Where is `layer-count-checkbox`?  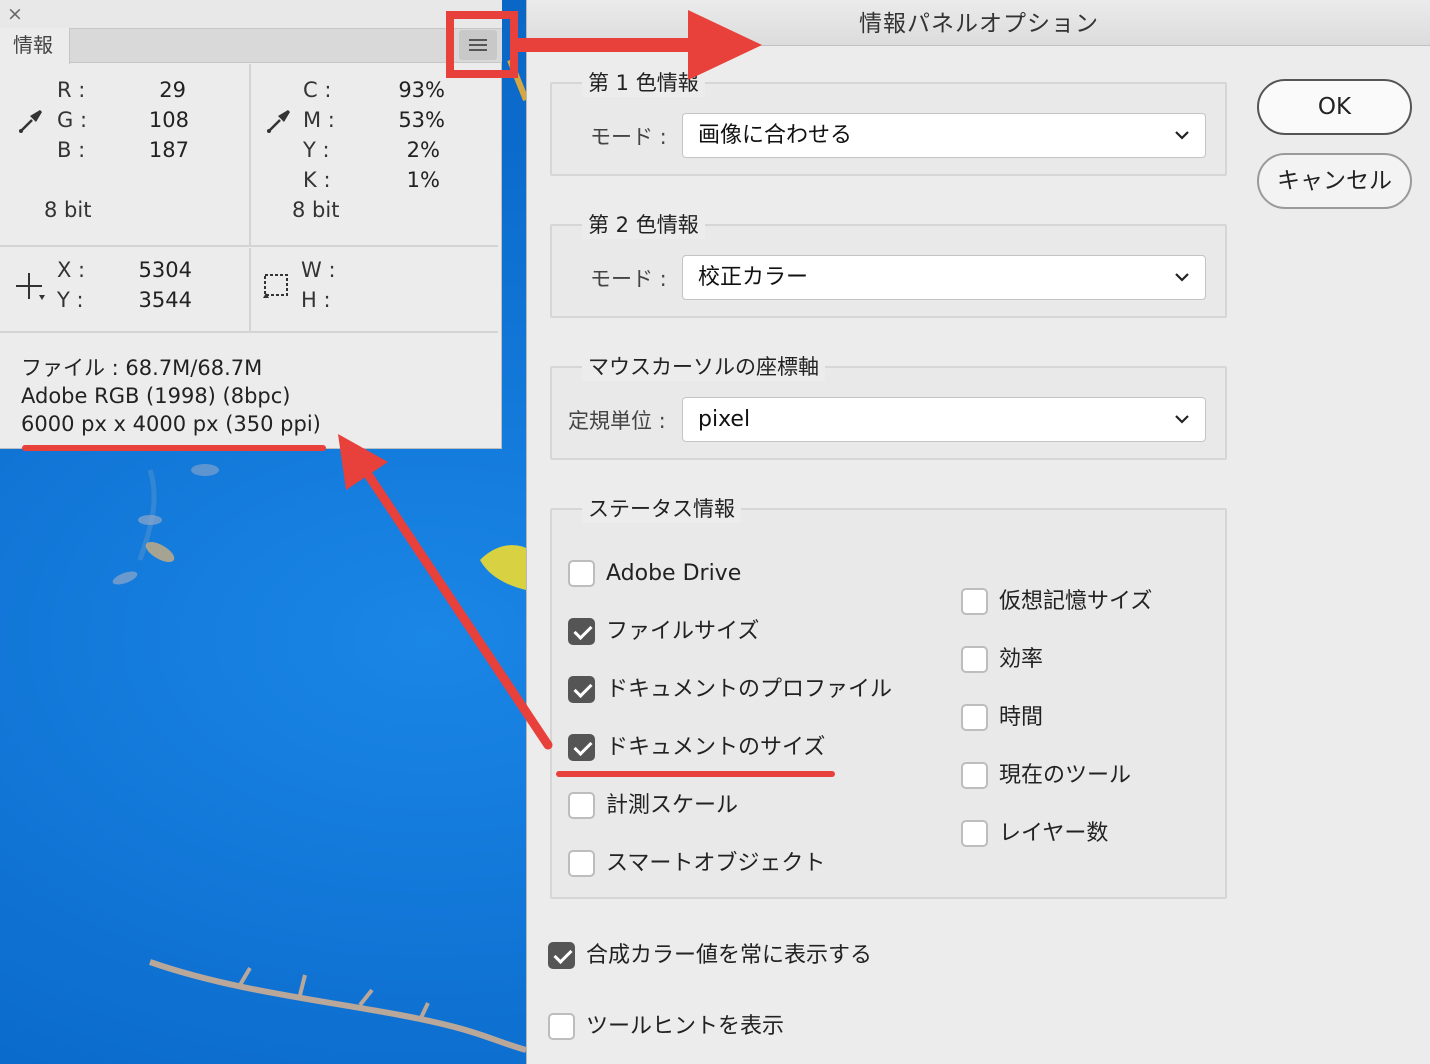
layer-count-checkbox is located at coordinates (974, 833).